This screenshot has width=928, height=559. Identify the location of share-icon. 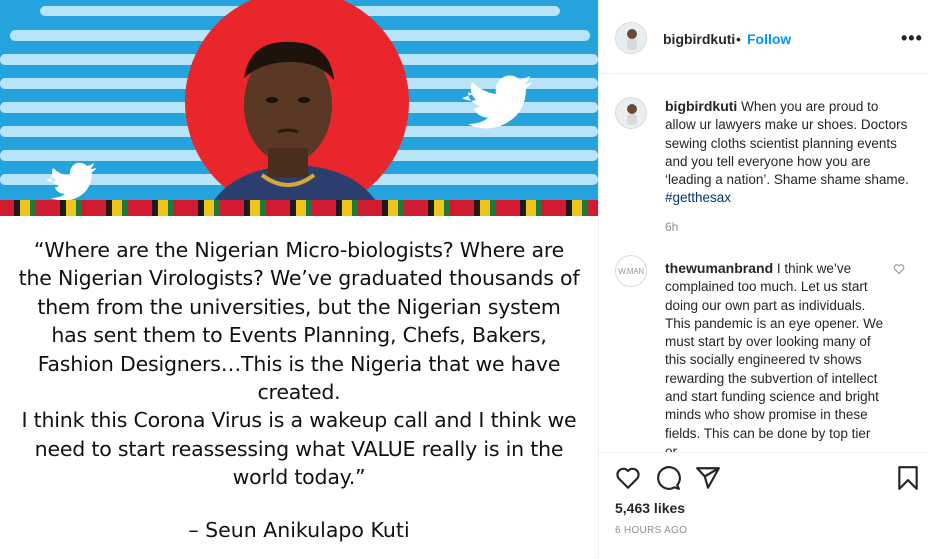
(708, 478).